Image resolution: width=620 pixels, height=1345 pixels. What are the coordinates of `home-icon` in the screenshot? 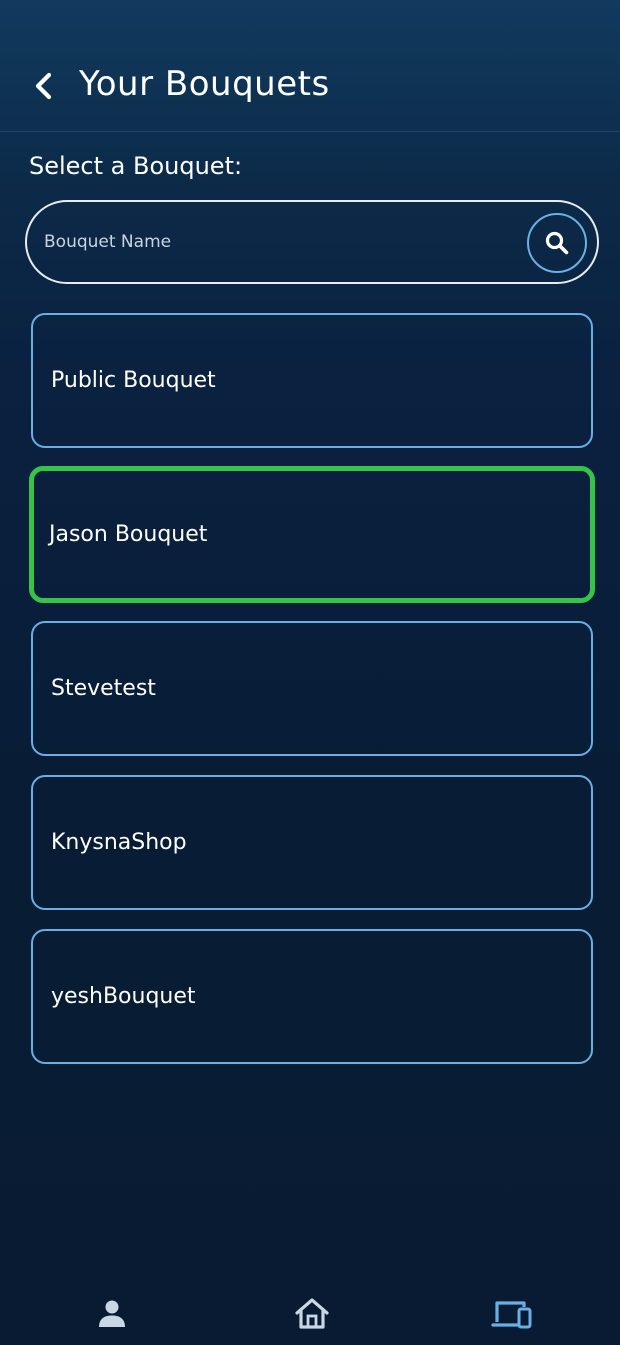 It's located at (312, 1313).